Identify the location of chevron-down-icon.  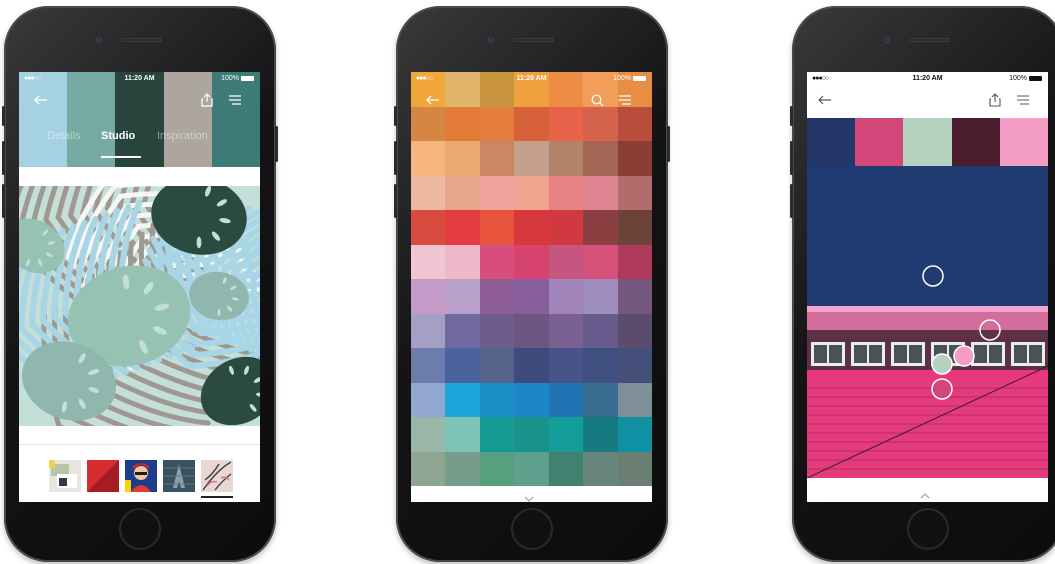
(529, 495).